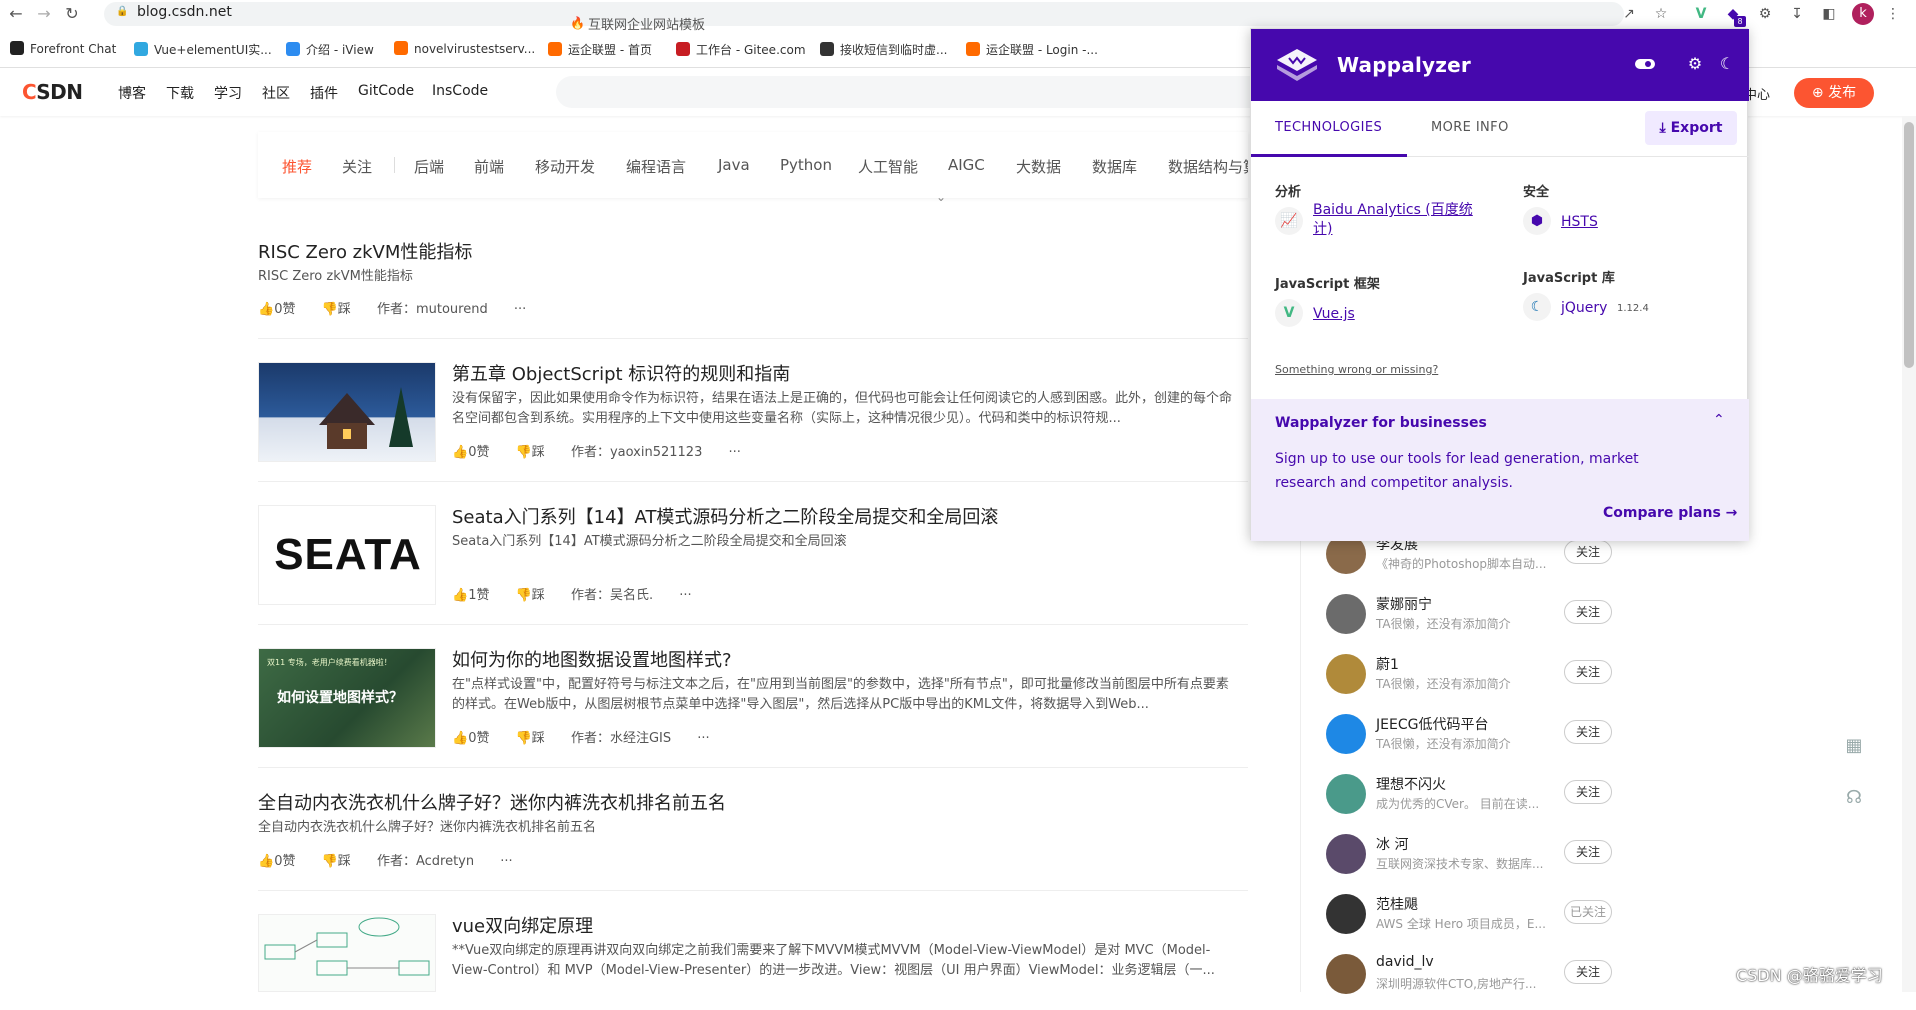 Image resolution: width=1916 pixels, height=1010 pixels. What do you see at coordinates (1893, 14) in the screenshot?
I see `menu-icon: ⋮` at bounding box center [1893, 14].